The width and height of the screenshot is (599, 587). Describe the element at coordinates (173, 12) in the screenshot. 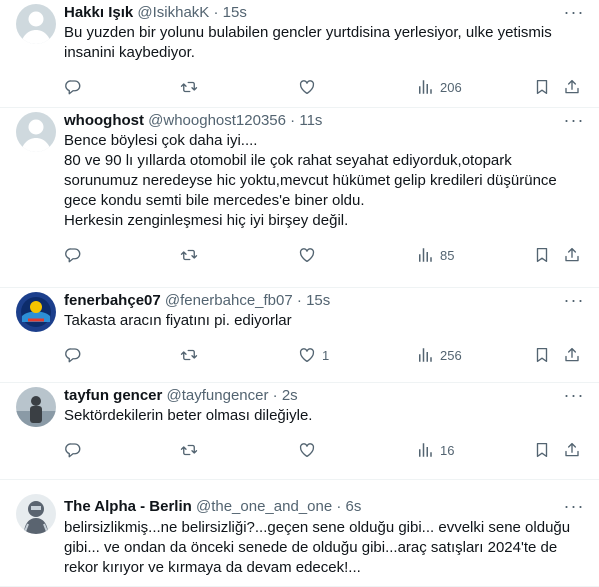

I see `user-handle: @IsikhakK` at that location.